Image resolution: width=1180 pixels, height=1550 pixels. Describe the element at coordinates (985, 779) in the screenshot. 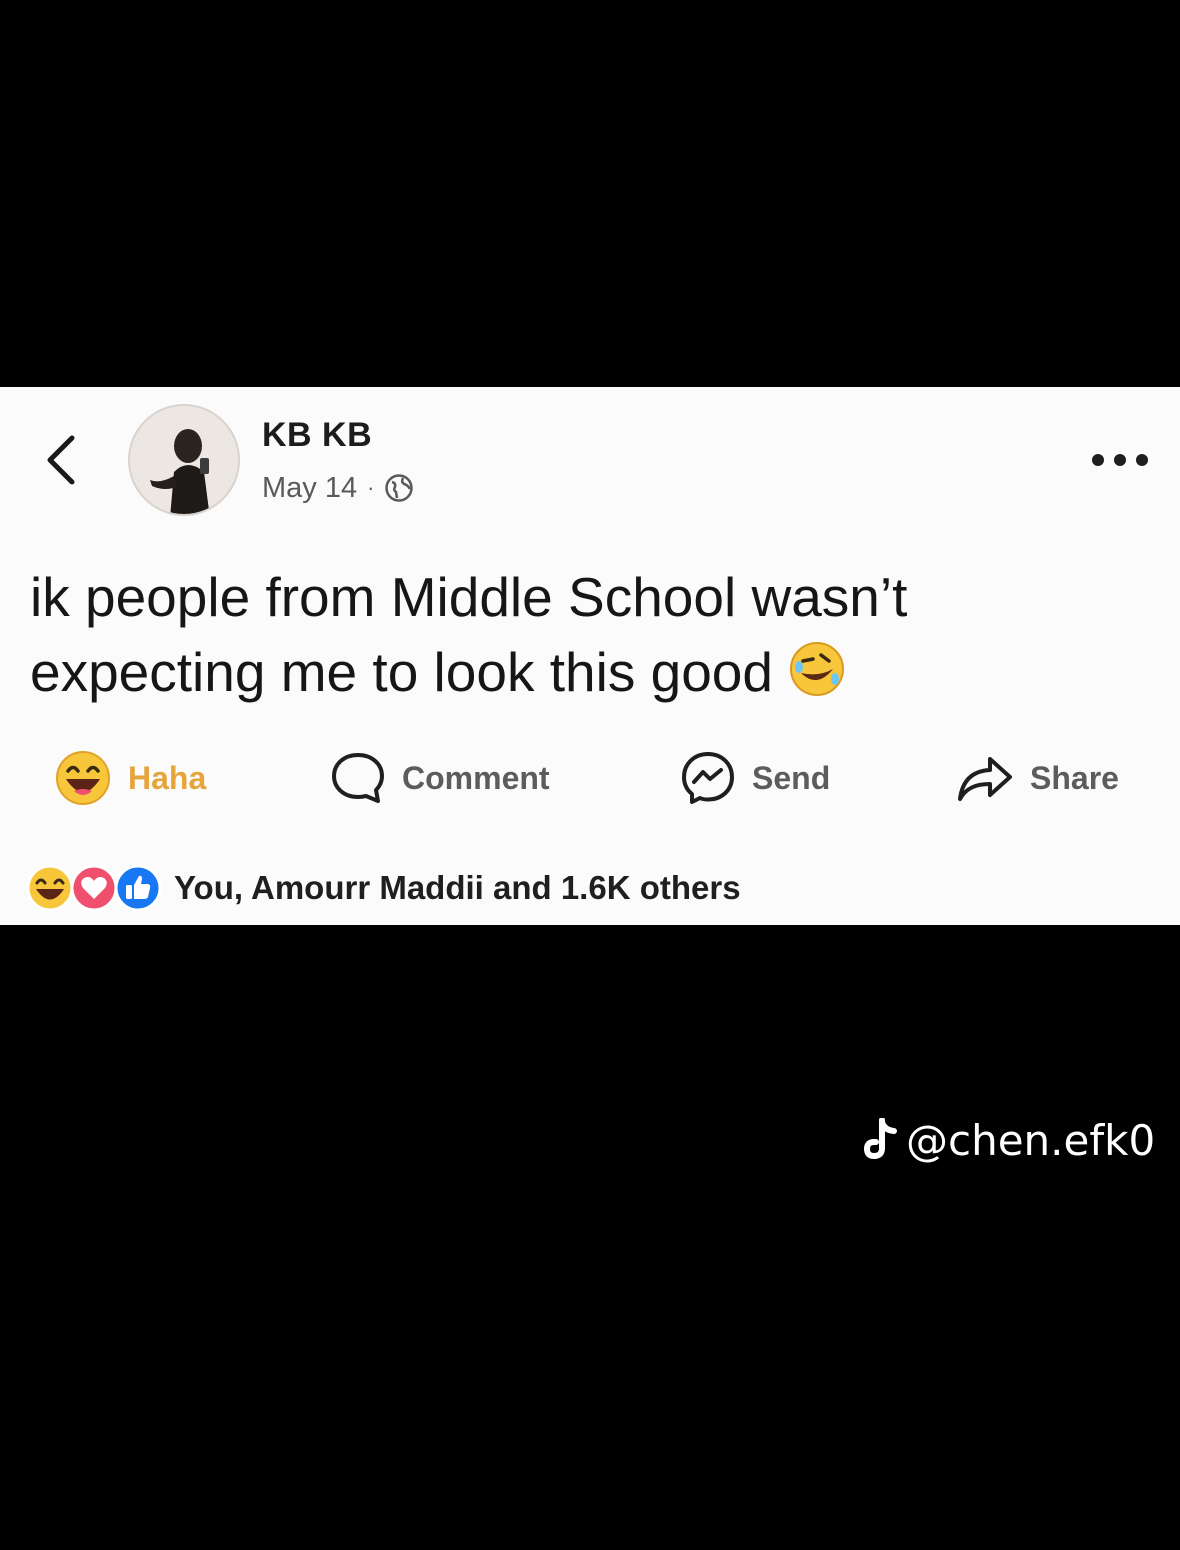

I see `share-arrow-icon` at that location.